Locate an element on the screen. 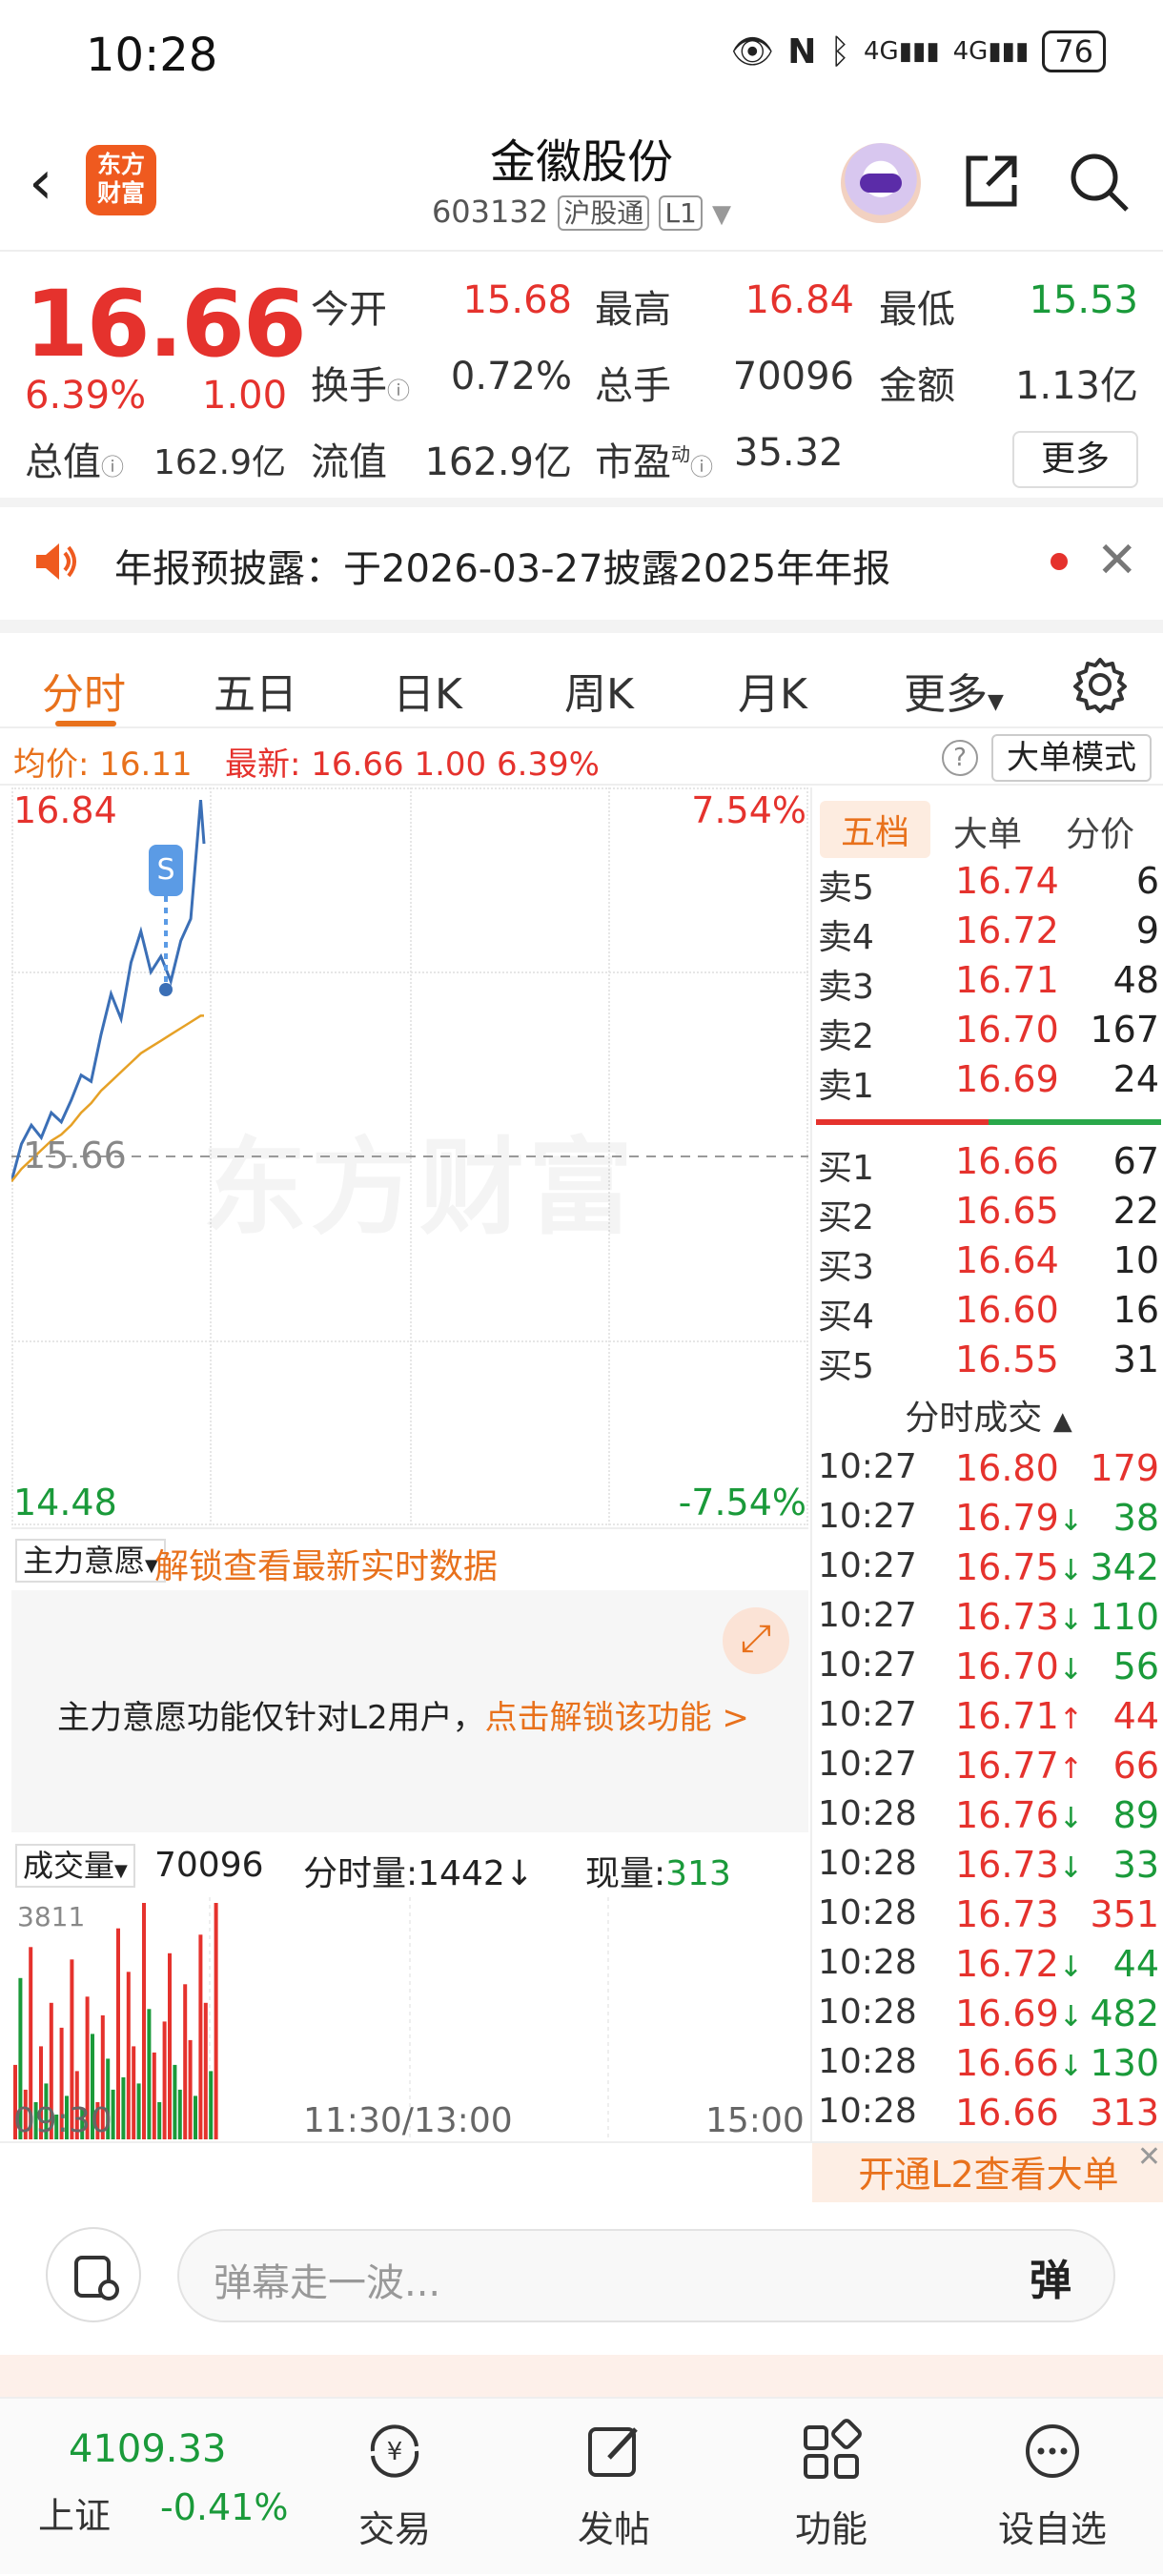 Image resolution: width=1163 pixels, height=2576 pixels. tick-volume: 351 is located at coordinates (1124, 1914).